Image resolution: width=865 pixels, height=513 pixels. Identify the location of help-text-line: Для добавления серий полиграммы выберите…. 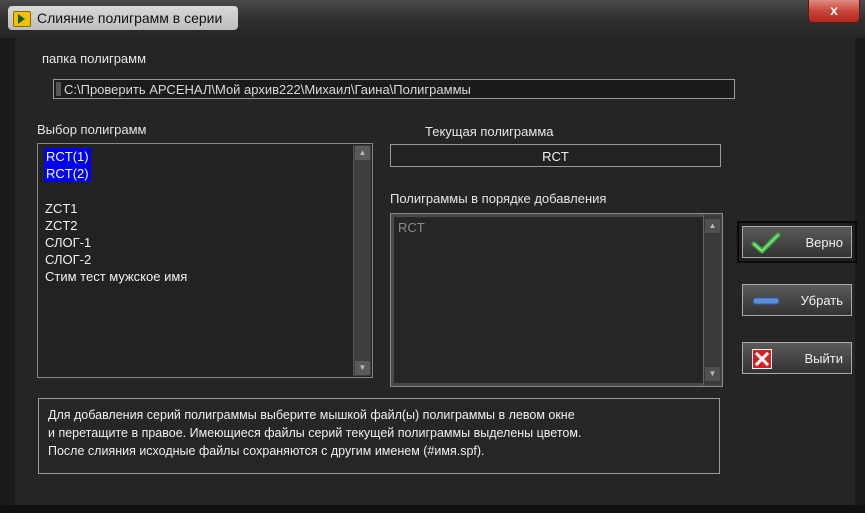
(311, 415).